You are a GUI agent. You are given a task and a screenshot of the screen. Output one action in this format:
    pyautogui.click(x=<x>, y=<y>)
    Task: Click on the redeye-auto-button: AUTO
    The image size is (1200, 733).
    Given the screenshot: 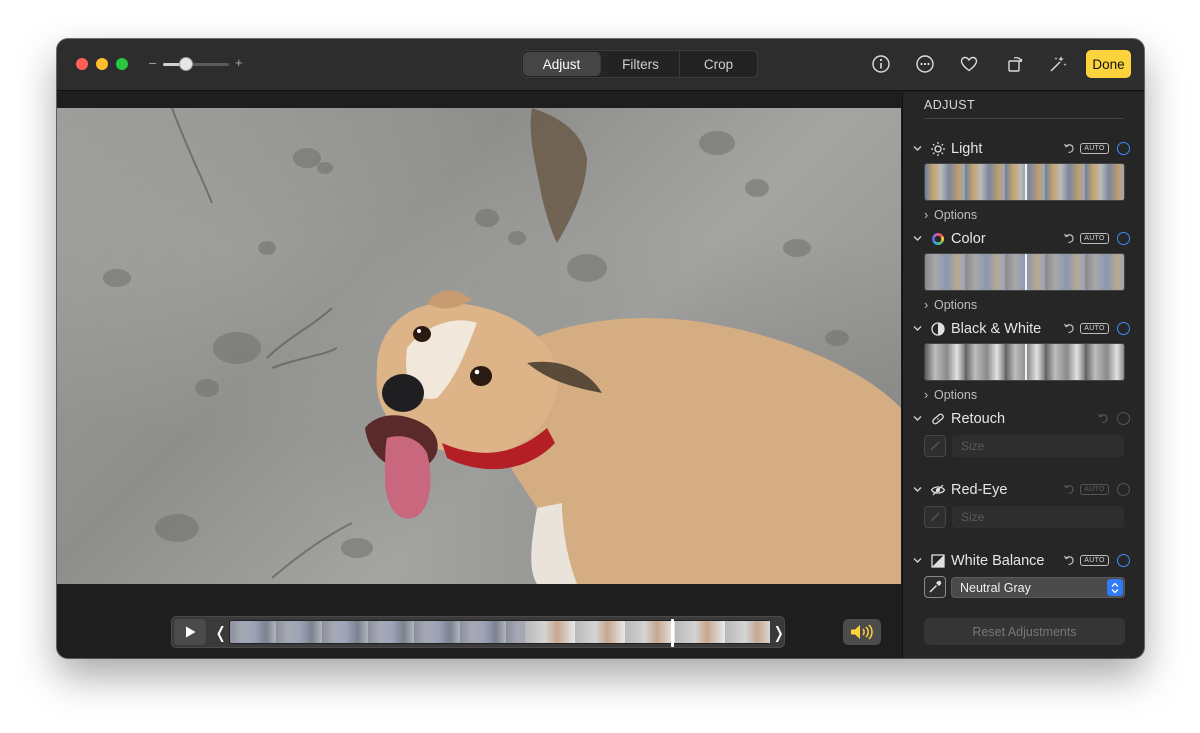 What is the action you would take?
    pyautogui.click(x=1094, y=489)
    